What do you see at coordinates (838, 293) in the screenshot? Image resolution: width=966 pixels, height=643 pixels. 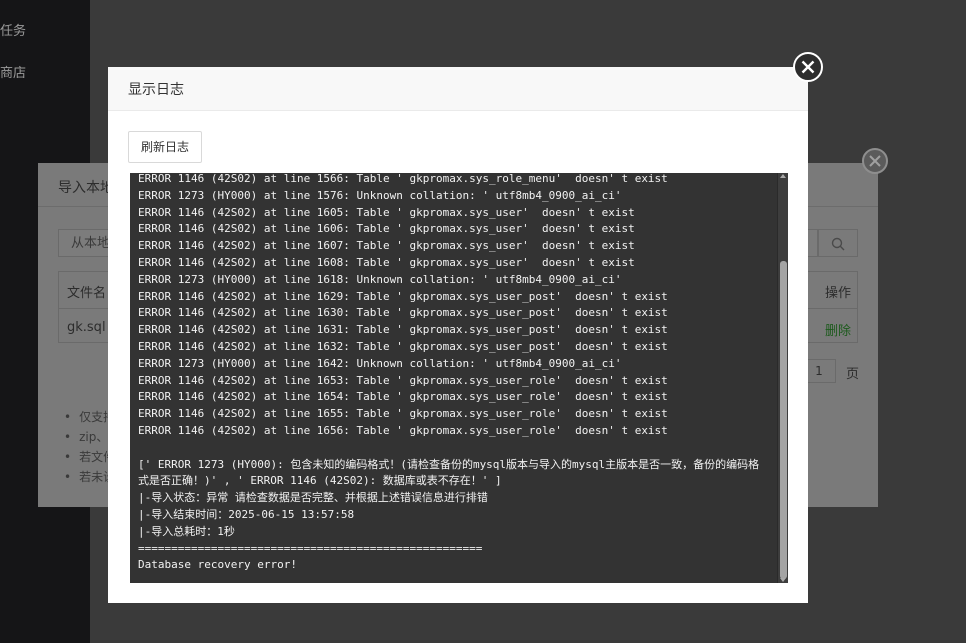 I see `column-header-action: 操作` at bounding box center [838, 293].